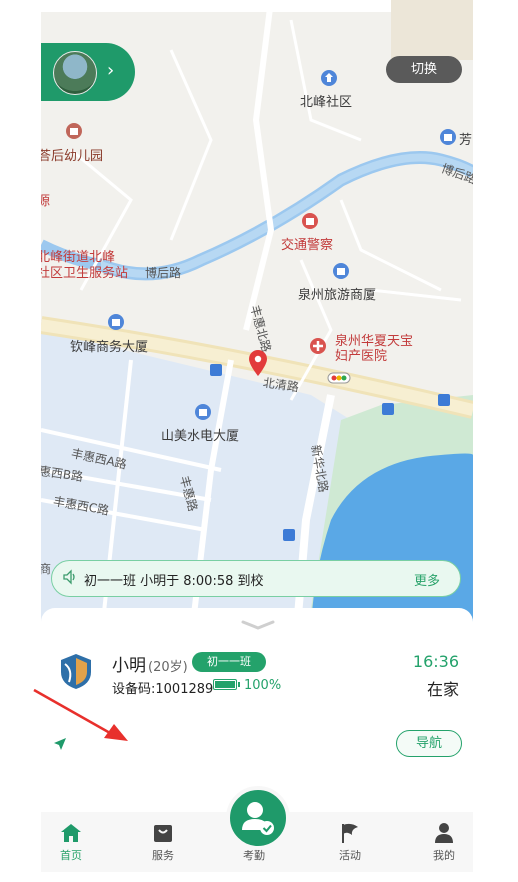 The height and width of the screenshot is (882, 518). What do you see at coordinates (429, 743) in the screenshot?
I see `navigate-button: 导航` at bounding box center [429, 743].